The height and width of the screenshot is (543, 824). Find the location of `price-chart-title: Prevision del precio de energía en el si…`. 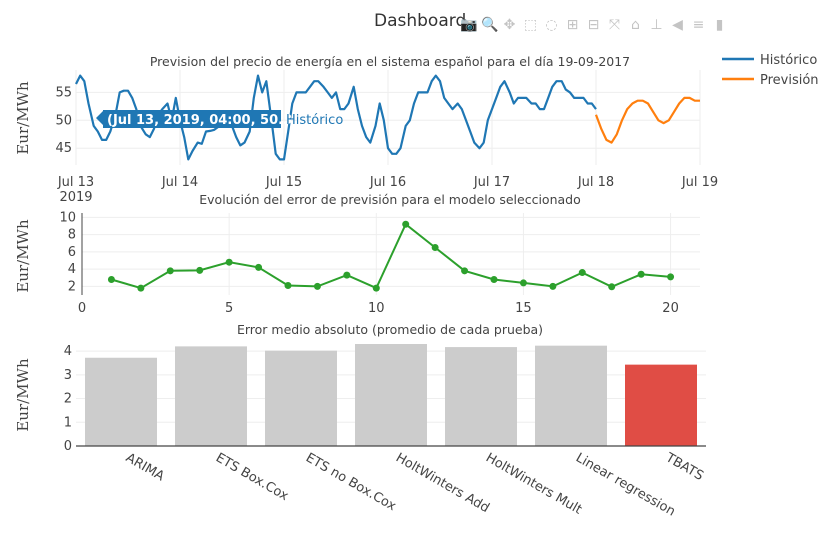

price-chart-title: Prevision del precio de energía en el si… is located at coordinates (390, 61).